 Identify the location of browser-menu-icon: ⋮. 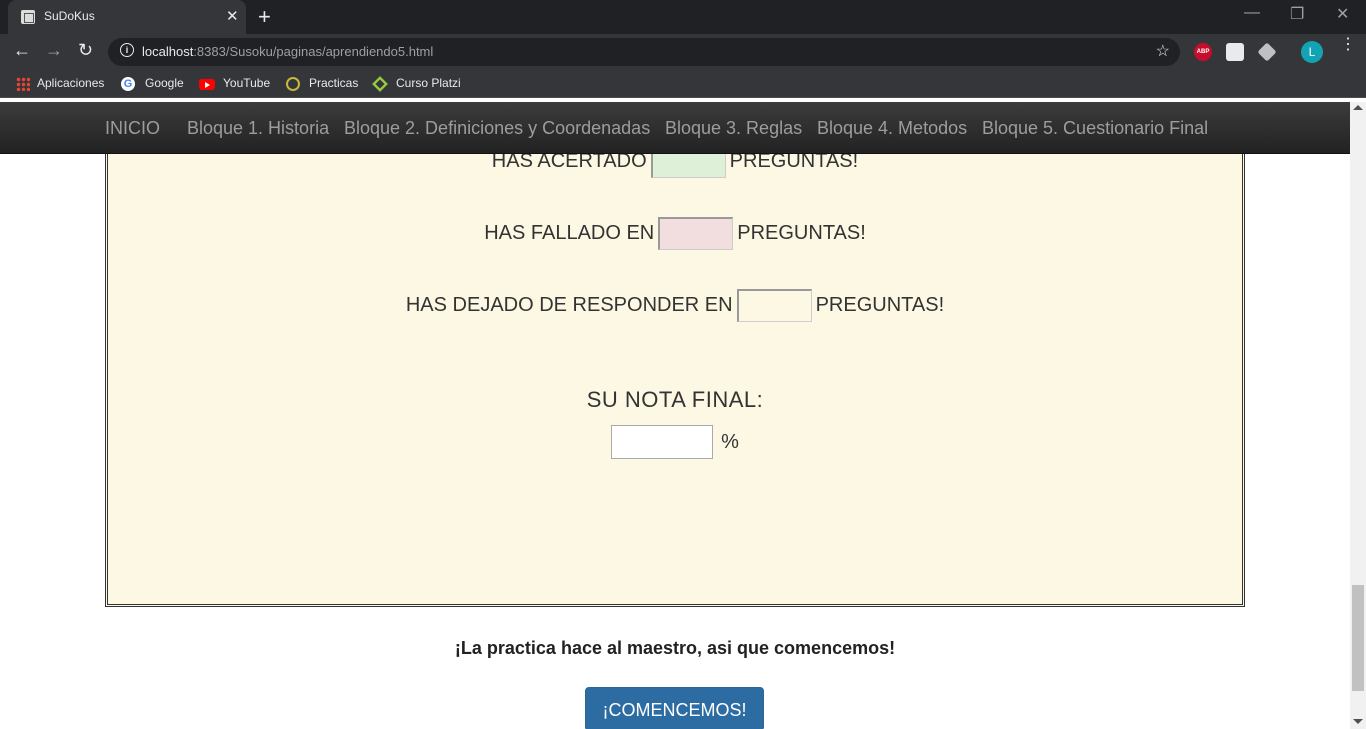
(1348, 45).